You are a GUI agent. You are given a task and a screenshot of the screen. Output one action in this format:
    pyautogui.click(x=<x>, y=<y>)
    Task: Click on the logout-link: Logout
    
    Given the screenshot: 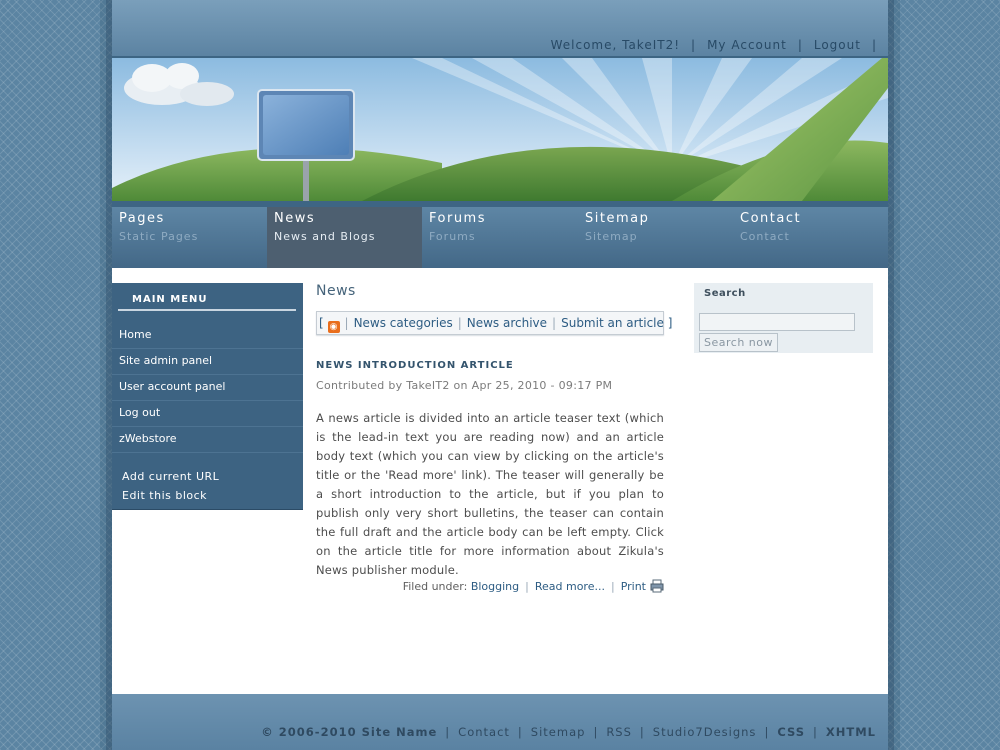 What is the action you would take?
    pyautogui.click(x=837, y=45)
    